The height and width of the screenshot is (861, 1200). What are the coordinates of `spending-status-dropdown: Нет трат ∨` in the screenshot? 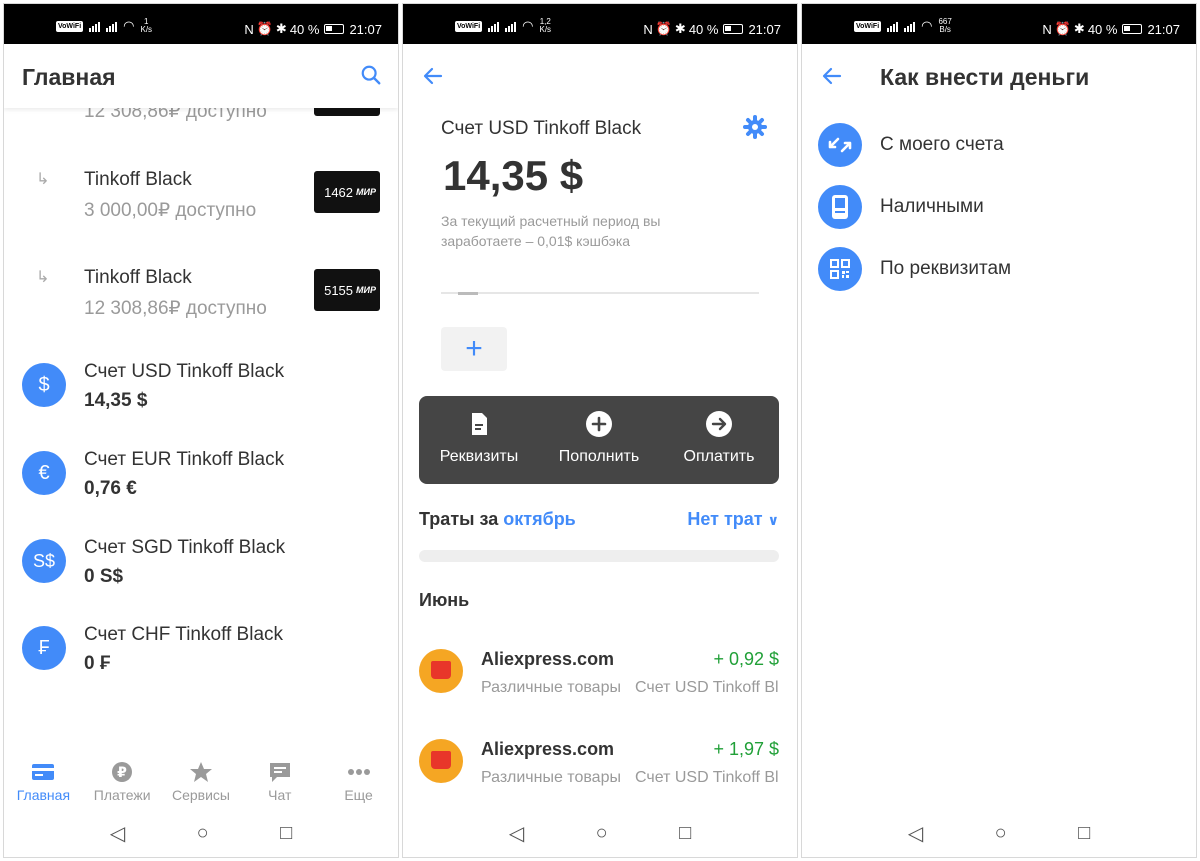 It's located at (733, 519).